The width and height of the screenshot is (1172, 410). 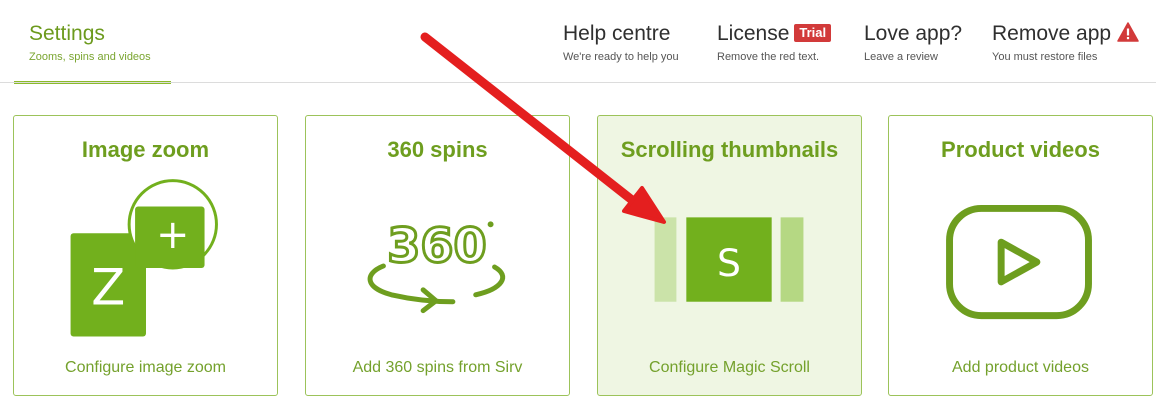 What do you see at coordinates (621, 57) in the screenshot?
I see `nav-help-subtitle: We're ready to help you` at bounding box center [621, 57].